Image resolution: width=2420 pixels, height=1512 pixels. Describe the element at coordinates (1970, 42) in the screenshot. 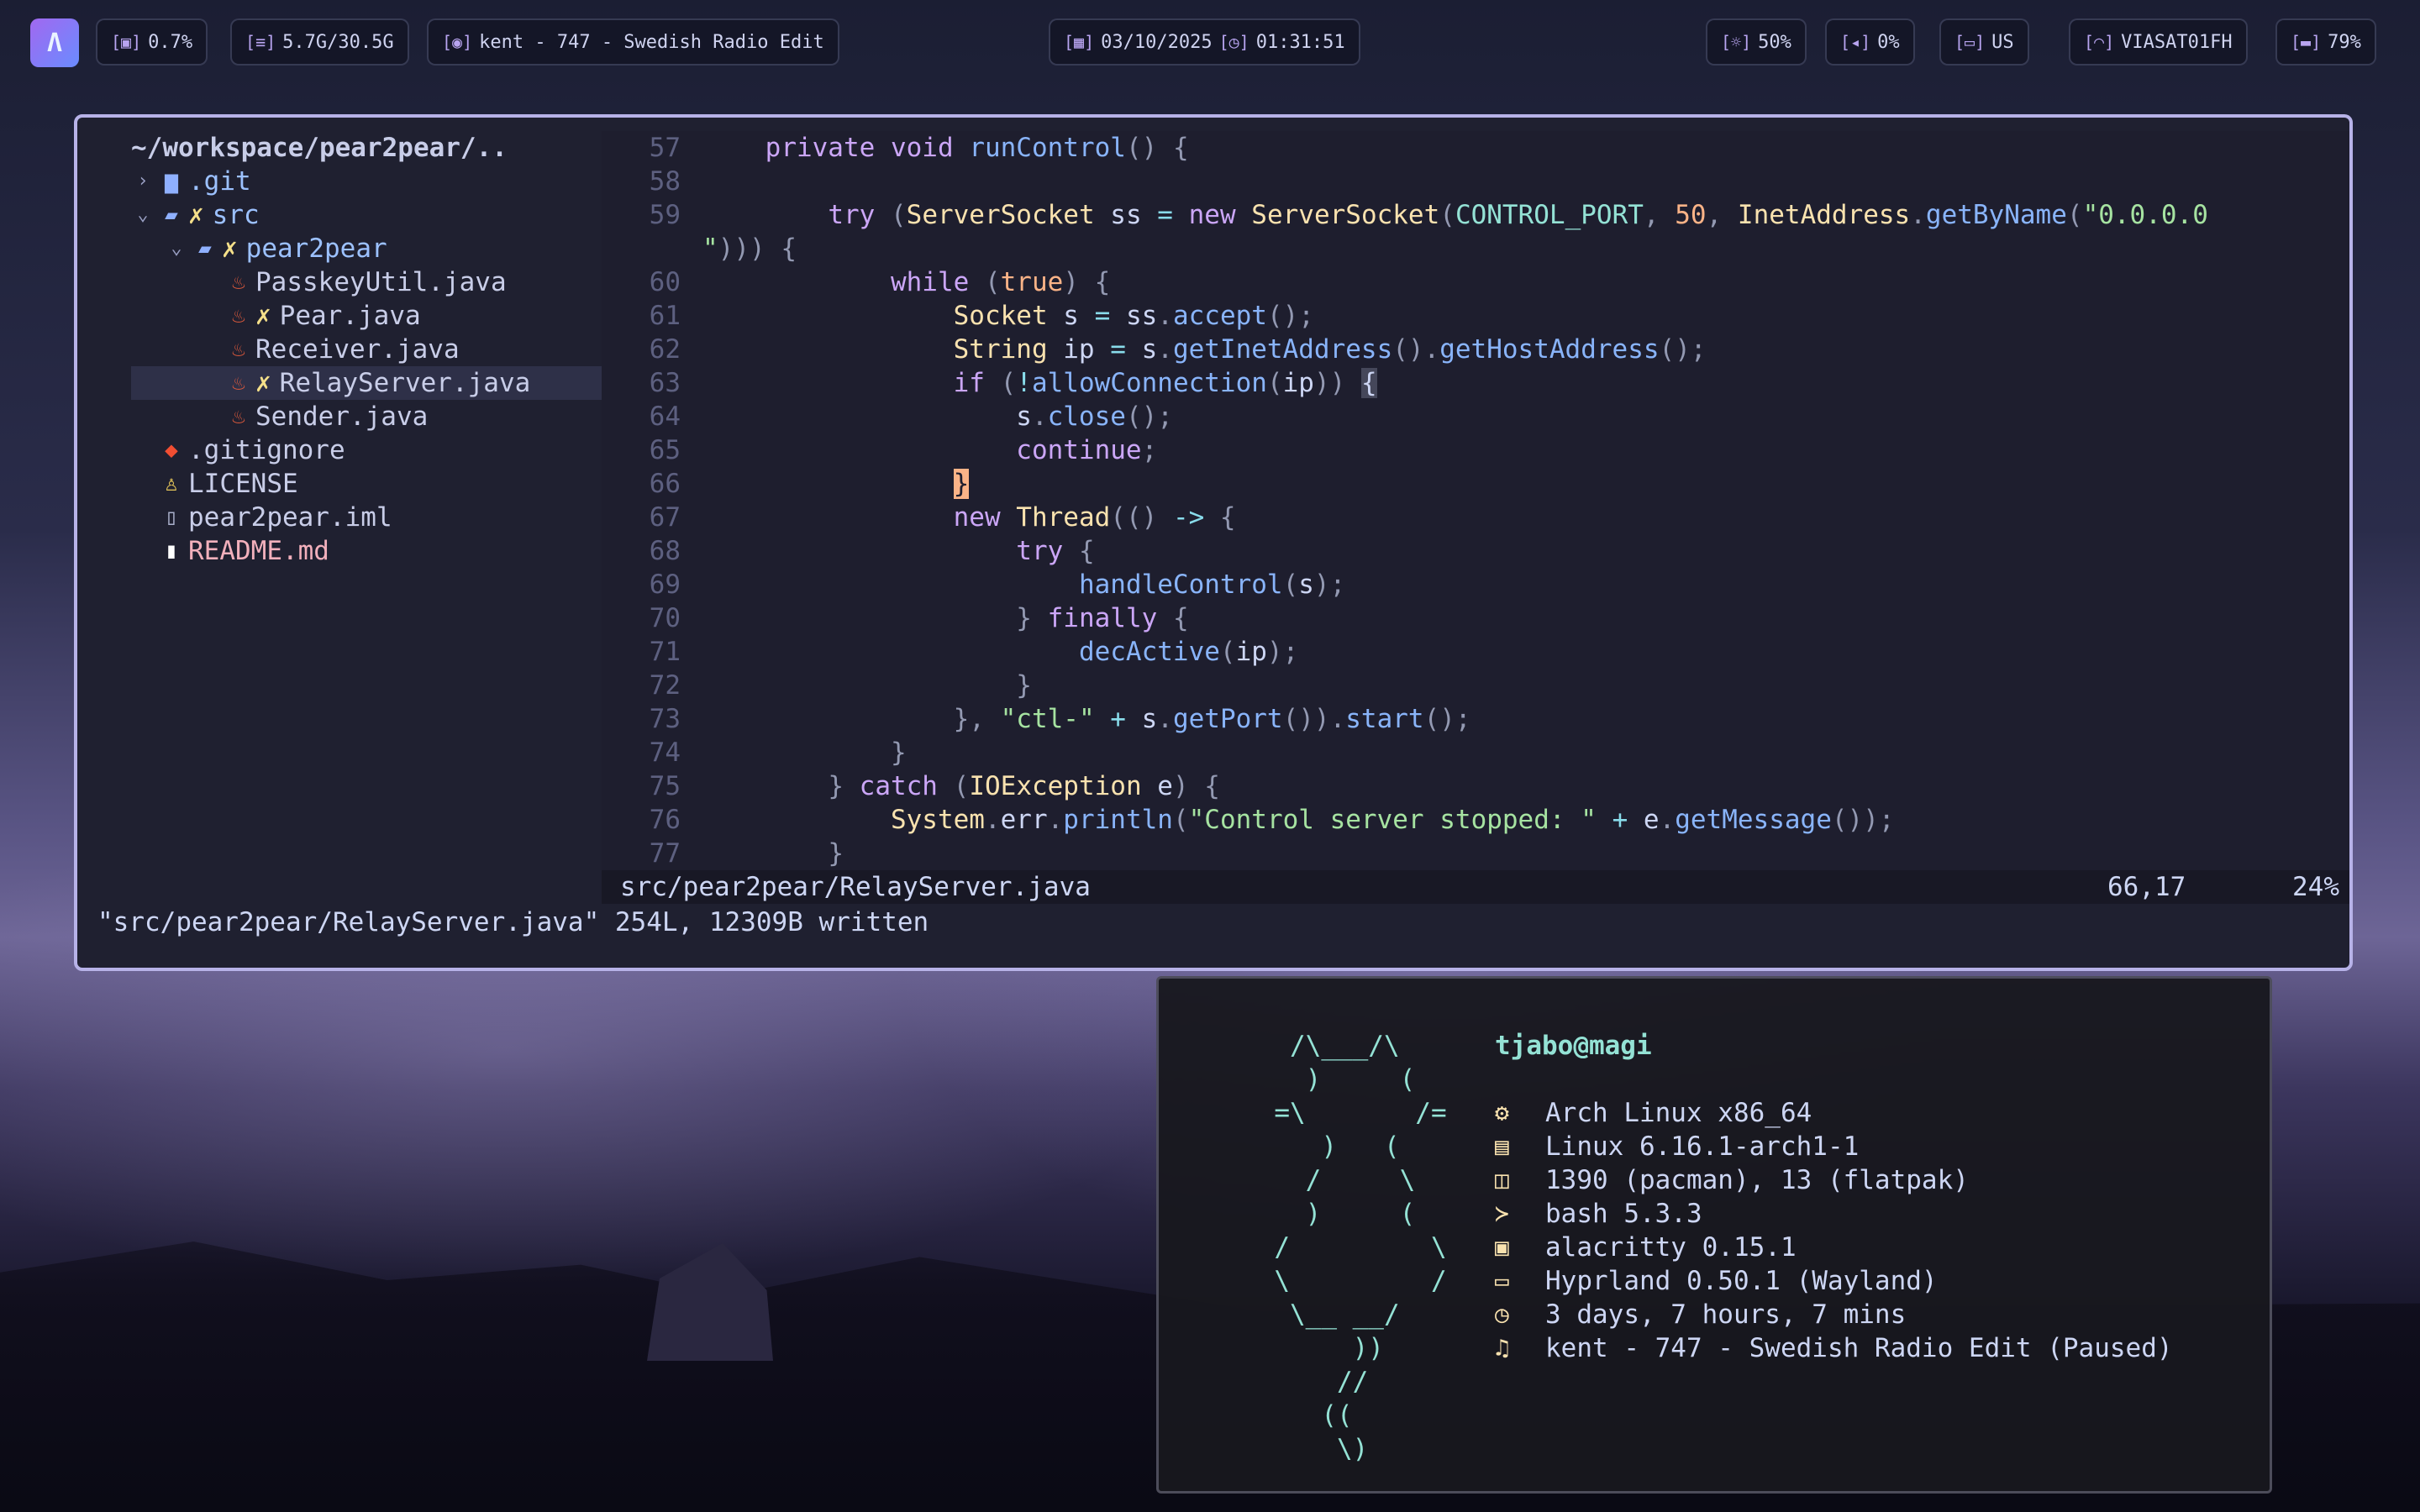

I see `keyboard-icon: [▭]` at that location.